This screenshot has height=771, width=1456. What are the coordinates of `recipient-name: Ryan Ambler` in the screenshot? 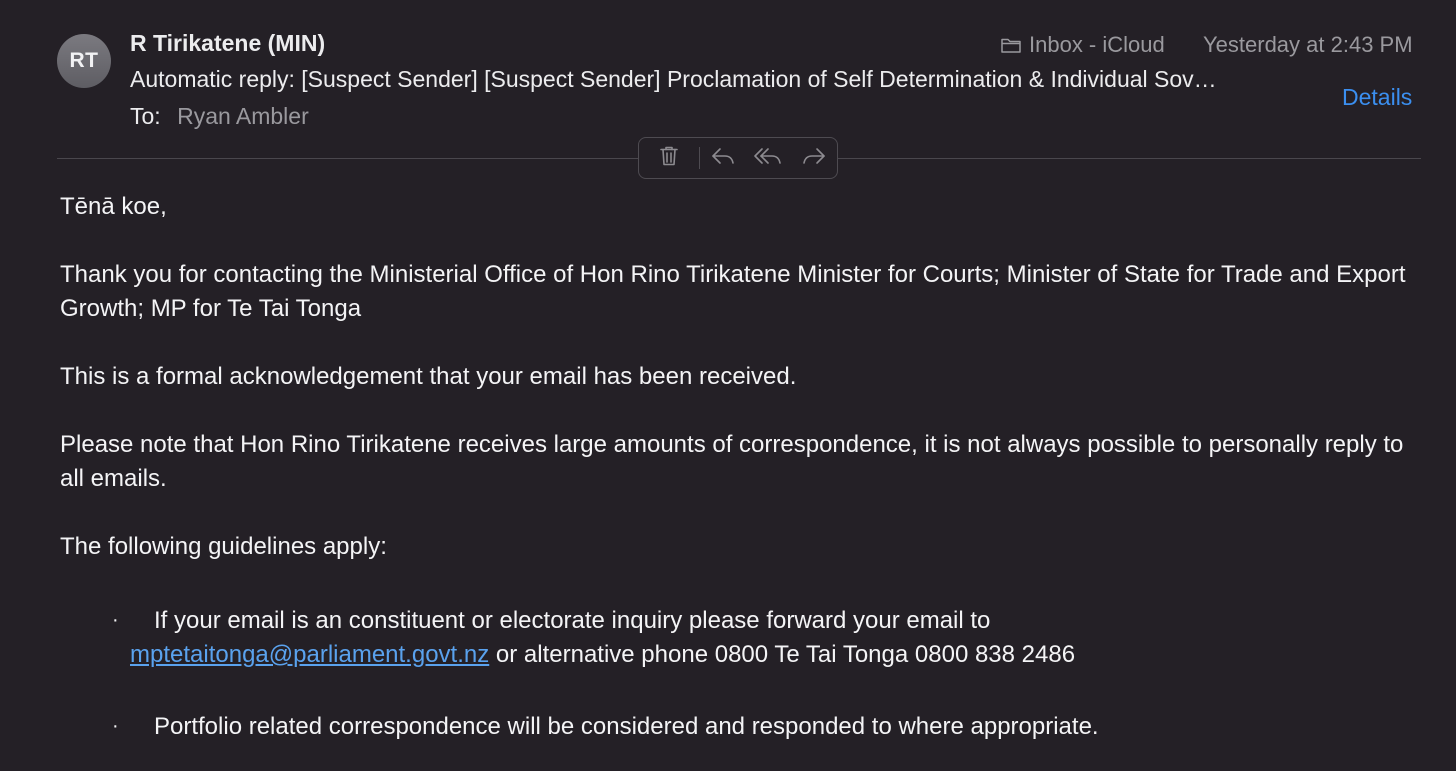 It's located at (243, 116).